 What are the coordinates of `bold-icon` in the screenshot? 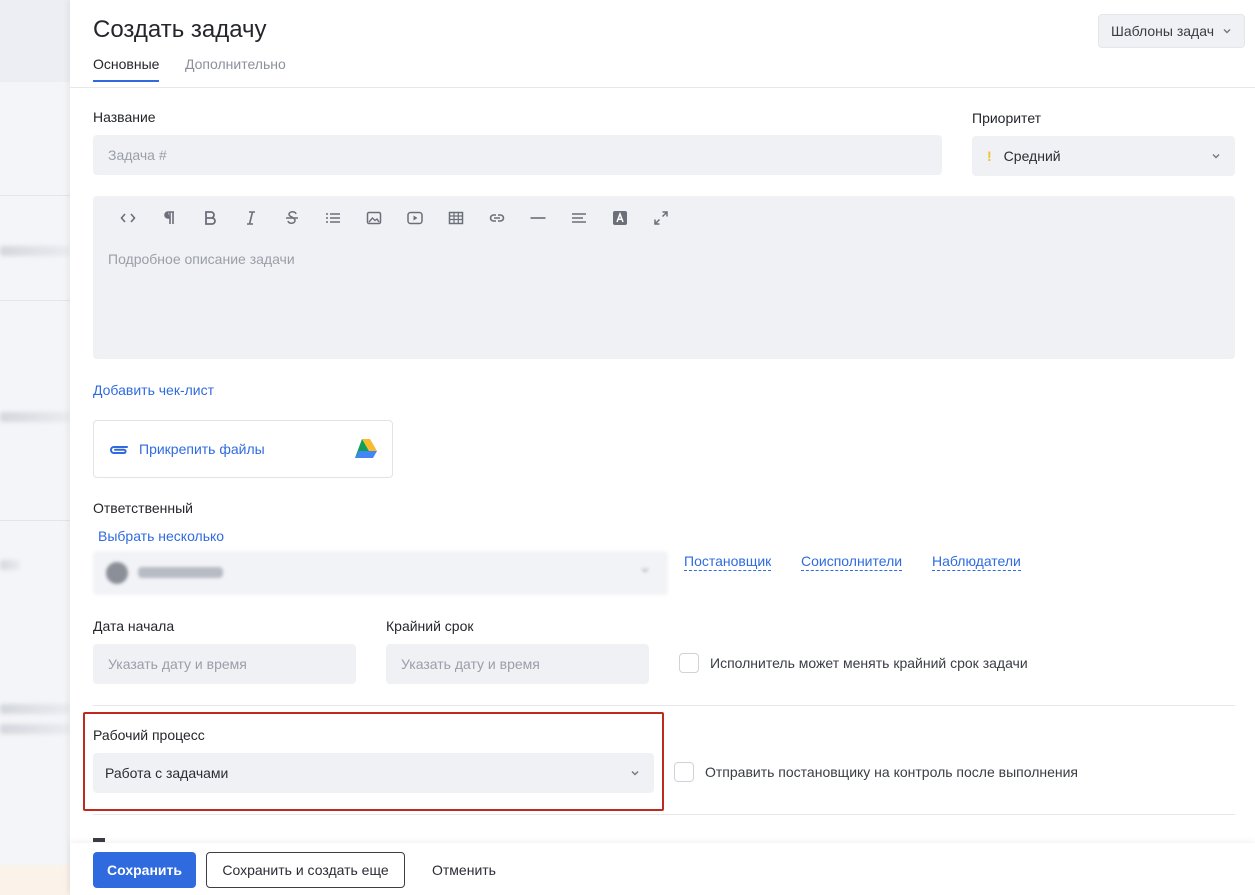 It's located at (209, 218).